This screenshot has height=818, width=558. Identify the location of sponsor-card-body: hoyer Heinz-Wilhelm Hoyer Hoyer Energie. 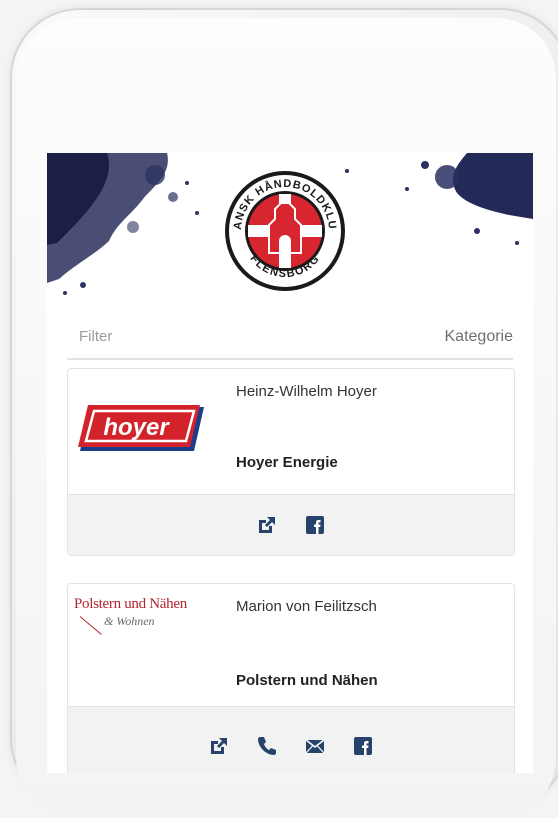
(291, 431).